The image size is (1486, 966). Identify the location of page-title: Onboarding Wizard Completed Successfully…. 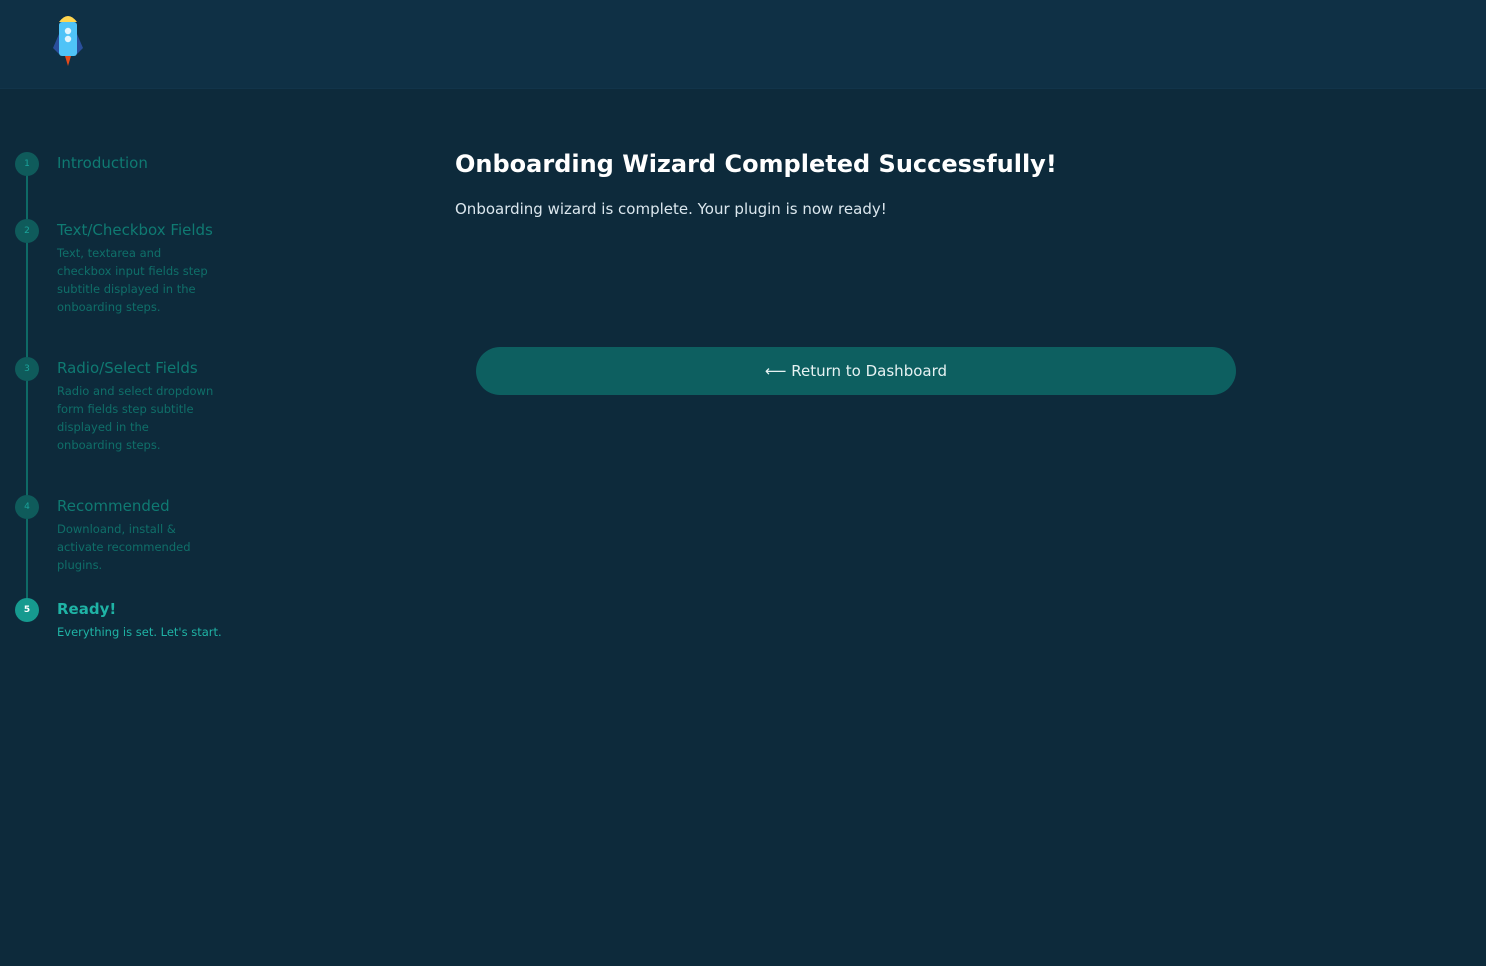
(756, 164).